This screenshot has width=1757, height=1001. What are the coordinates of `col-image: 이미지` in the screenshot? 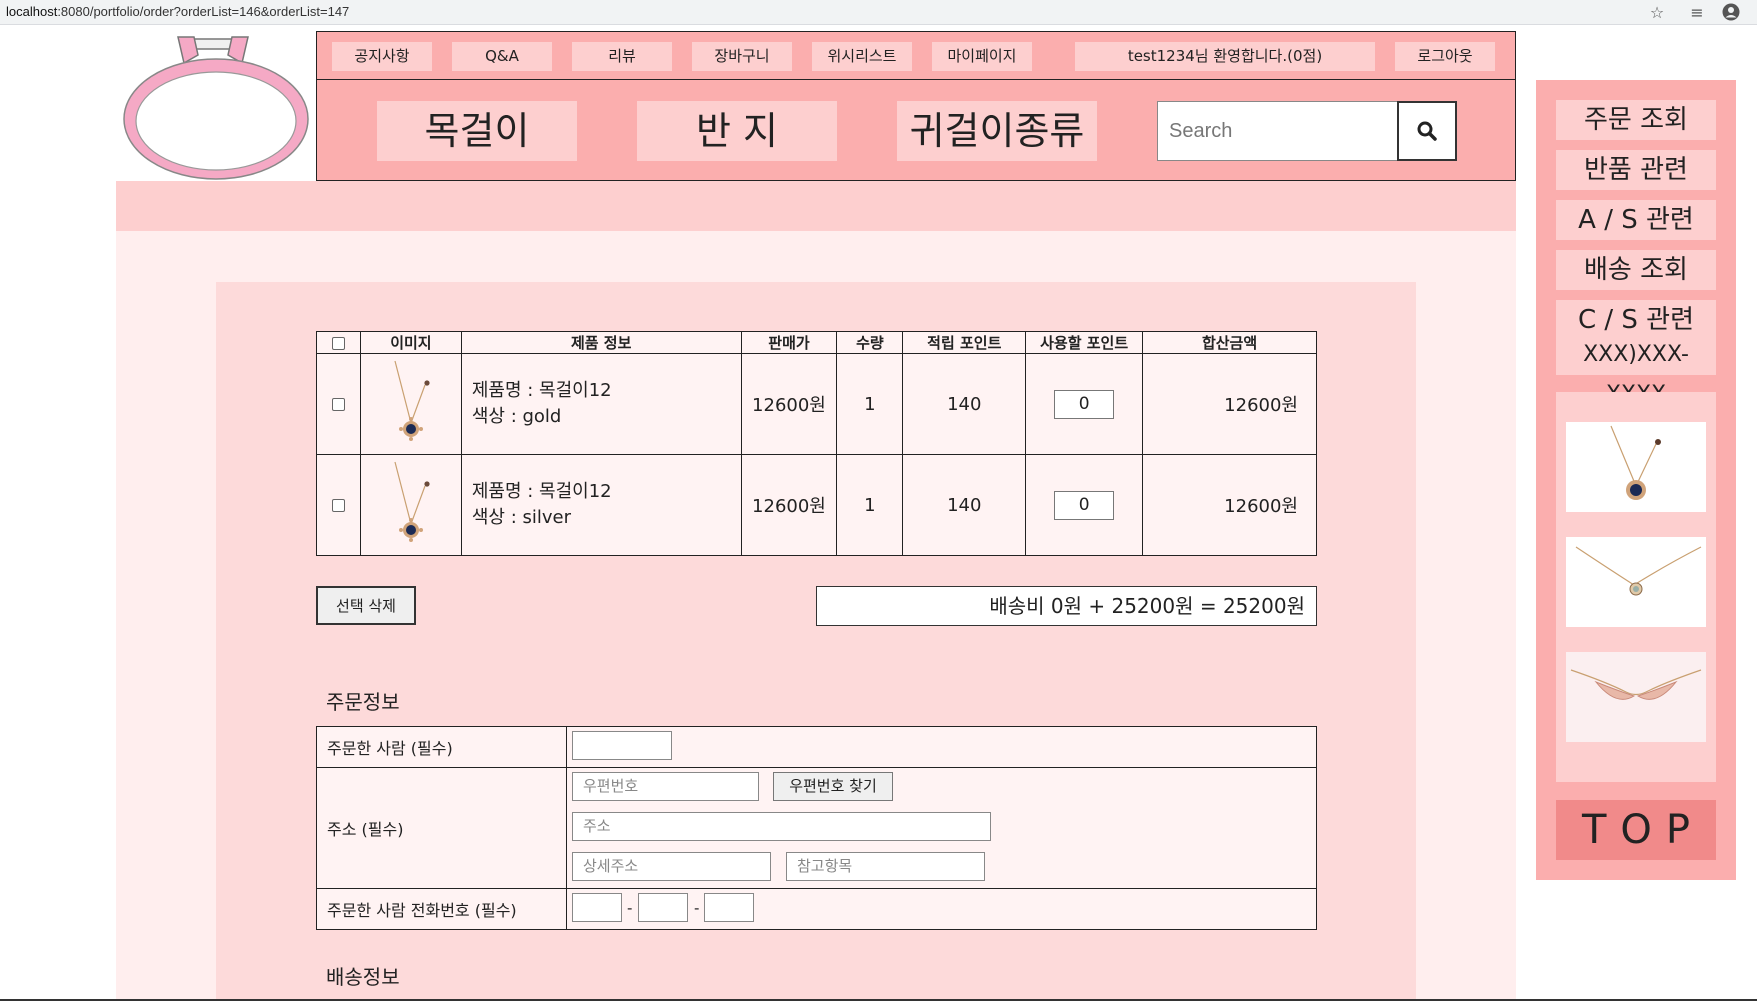 It's located at (410, 342).